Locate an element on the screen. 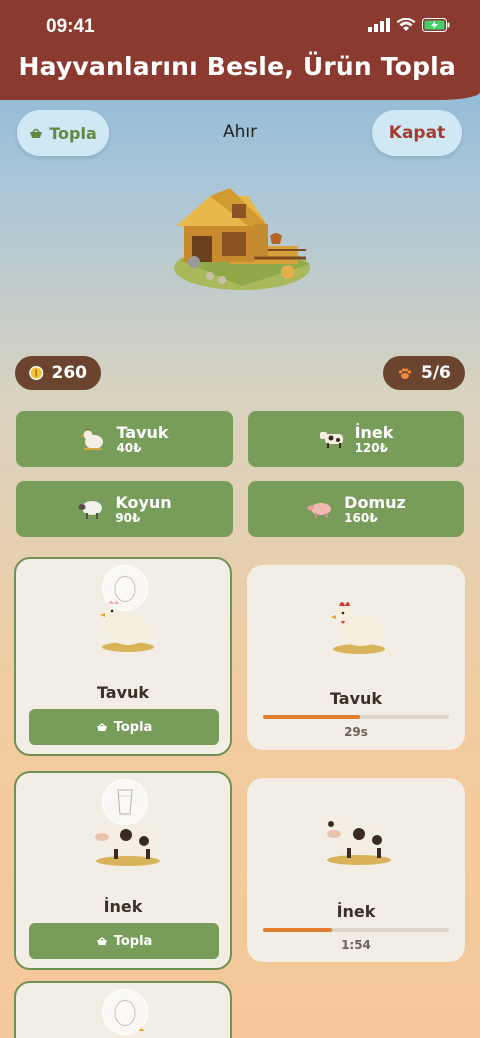 This screenshot has height=1038, width=480. capacity-value: 5/6 is located at coordinates (436, 373).